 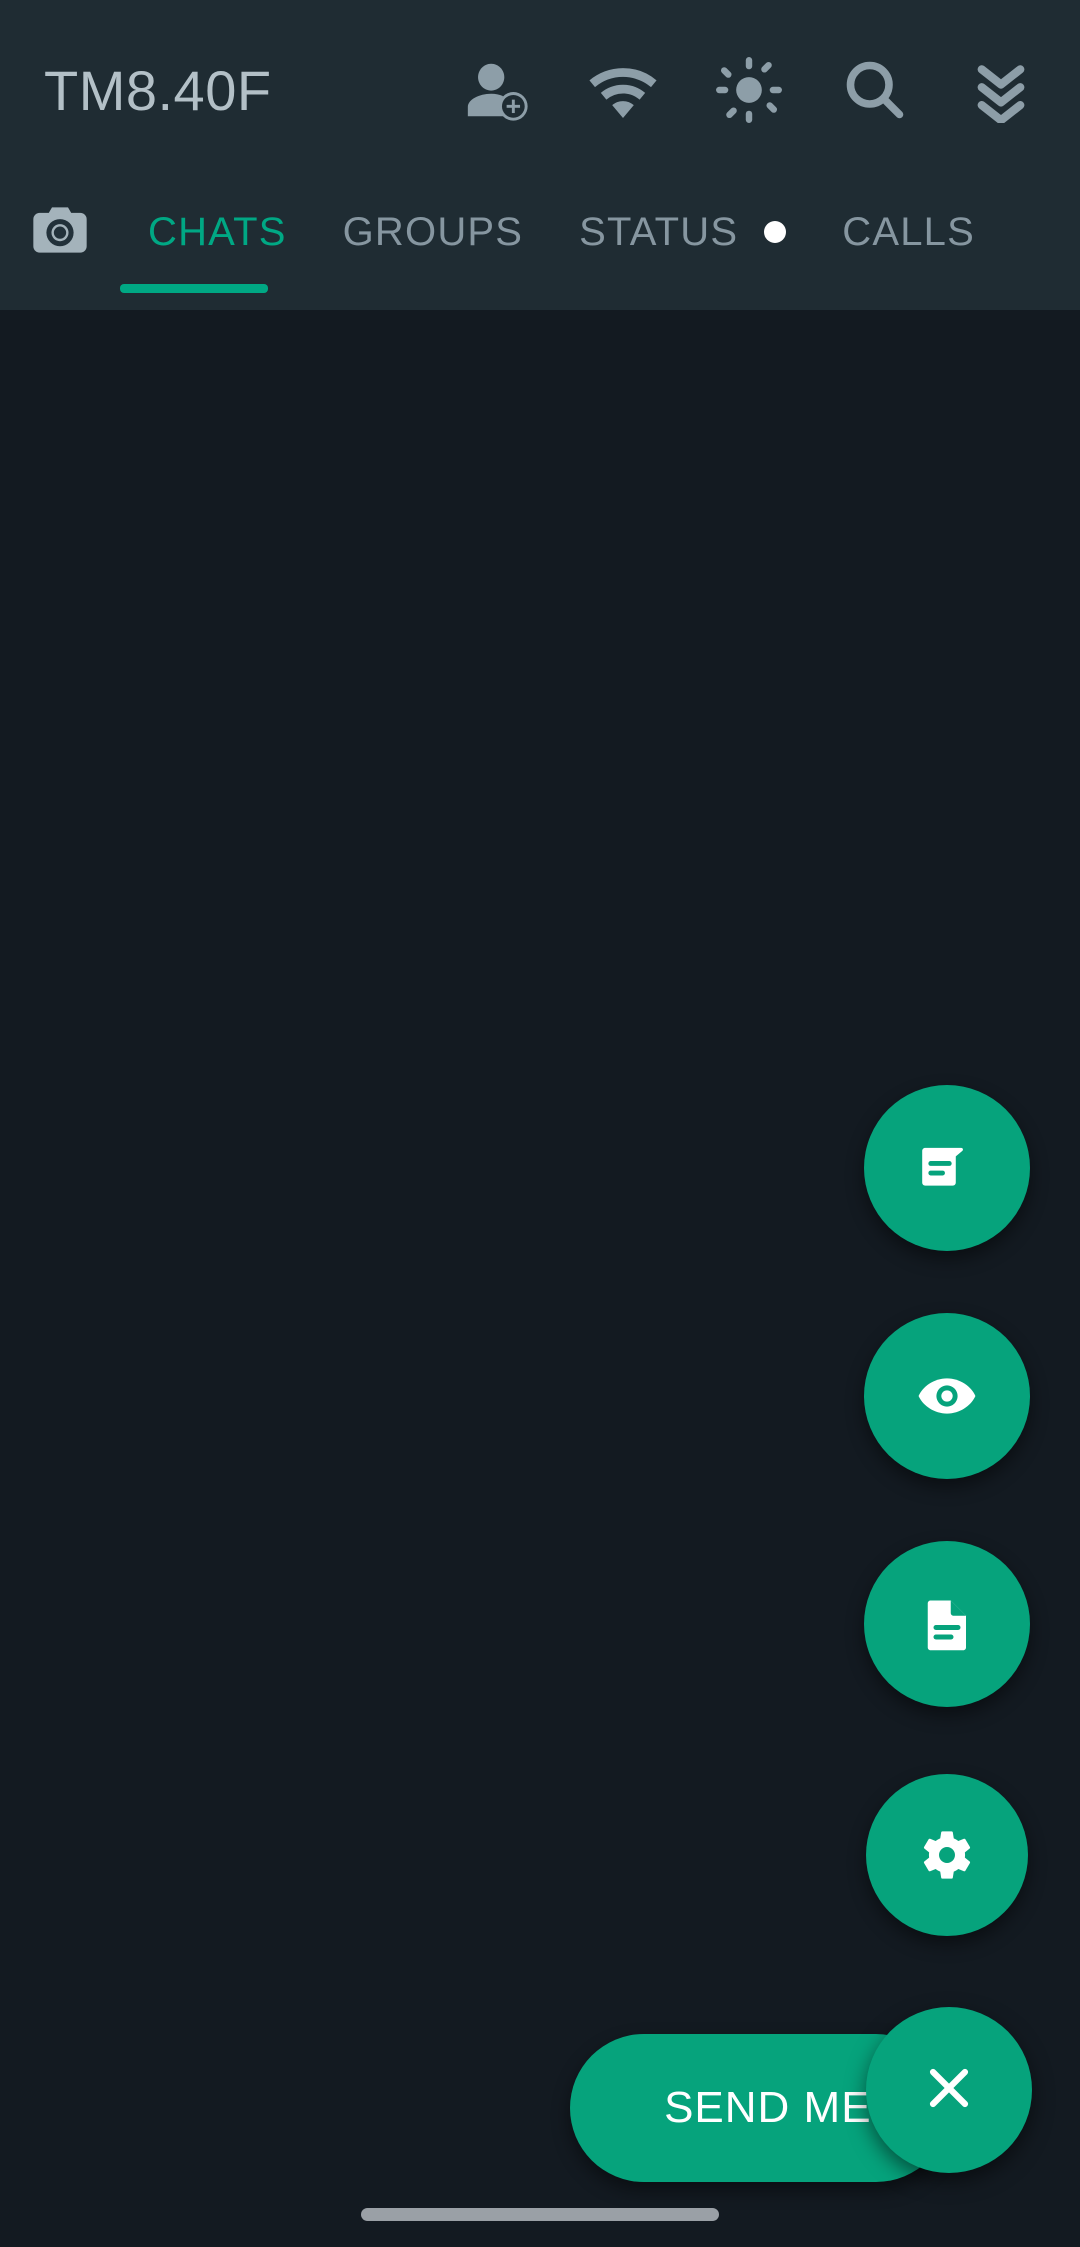 I want to click on tab-bar: CHATS GROUPS STATUS CALLS, so click(x=540, y=245).